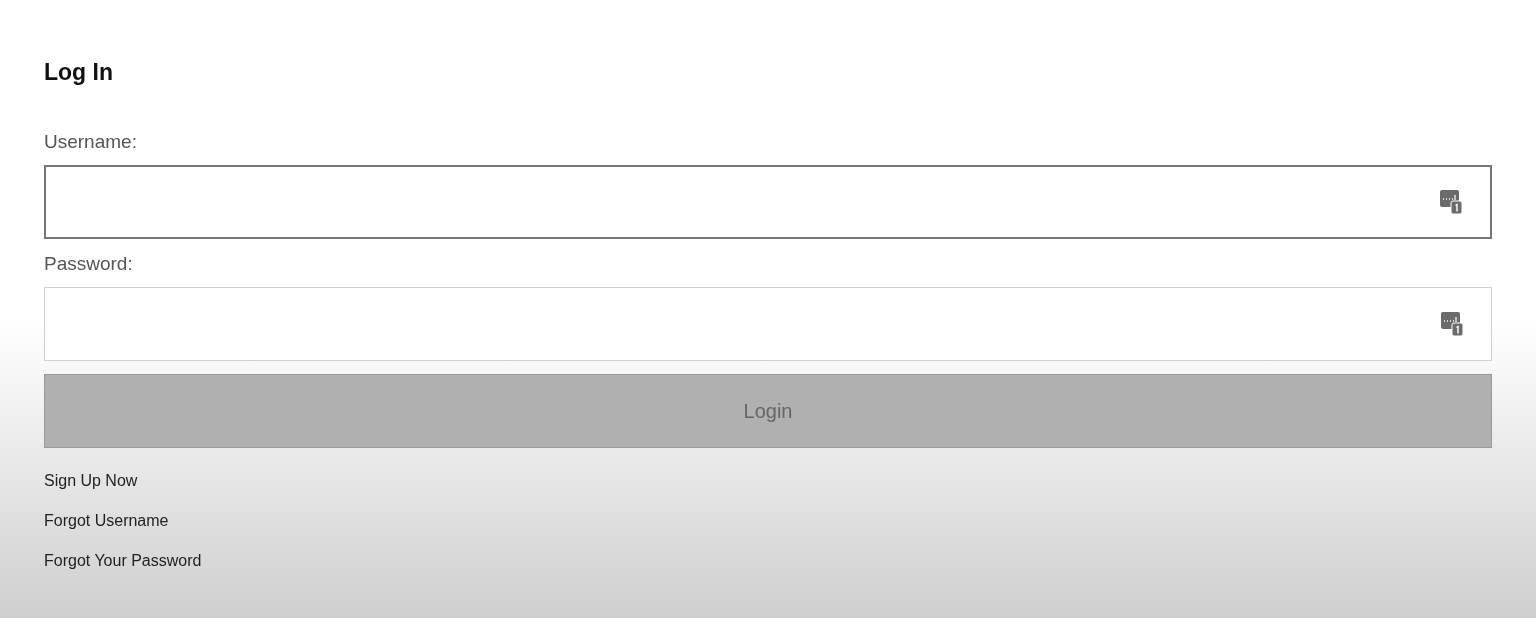  What do you see at coordinates (91, 481) in the screenshot?
I see `link: Sign Up Now` at bounding box center [91, 481].